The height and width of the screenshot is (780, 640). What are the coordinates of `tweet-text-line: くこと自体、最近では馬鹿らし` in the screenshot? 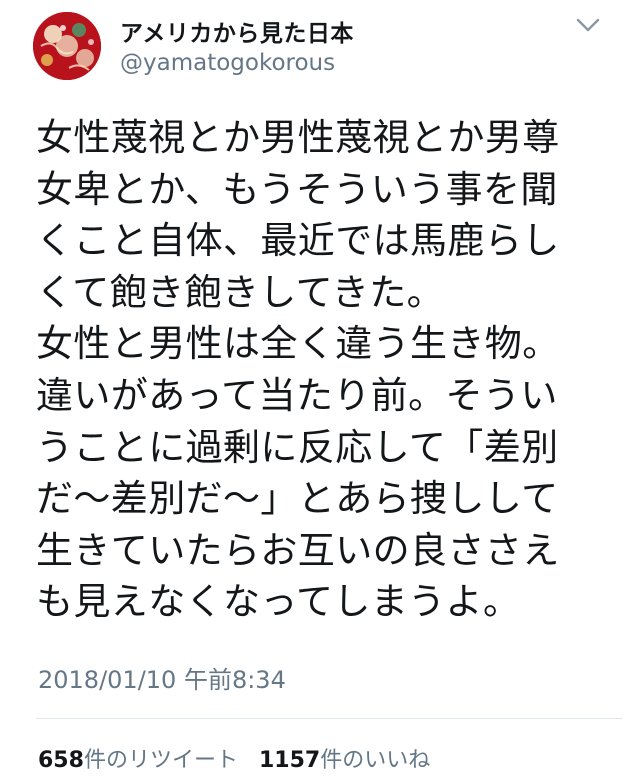 It's located at (298, 241).